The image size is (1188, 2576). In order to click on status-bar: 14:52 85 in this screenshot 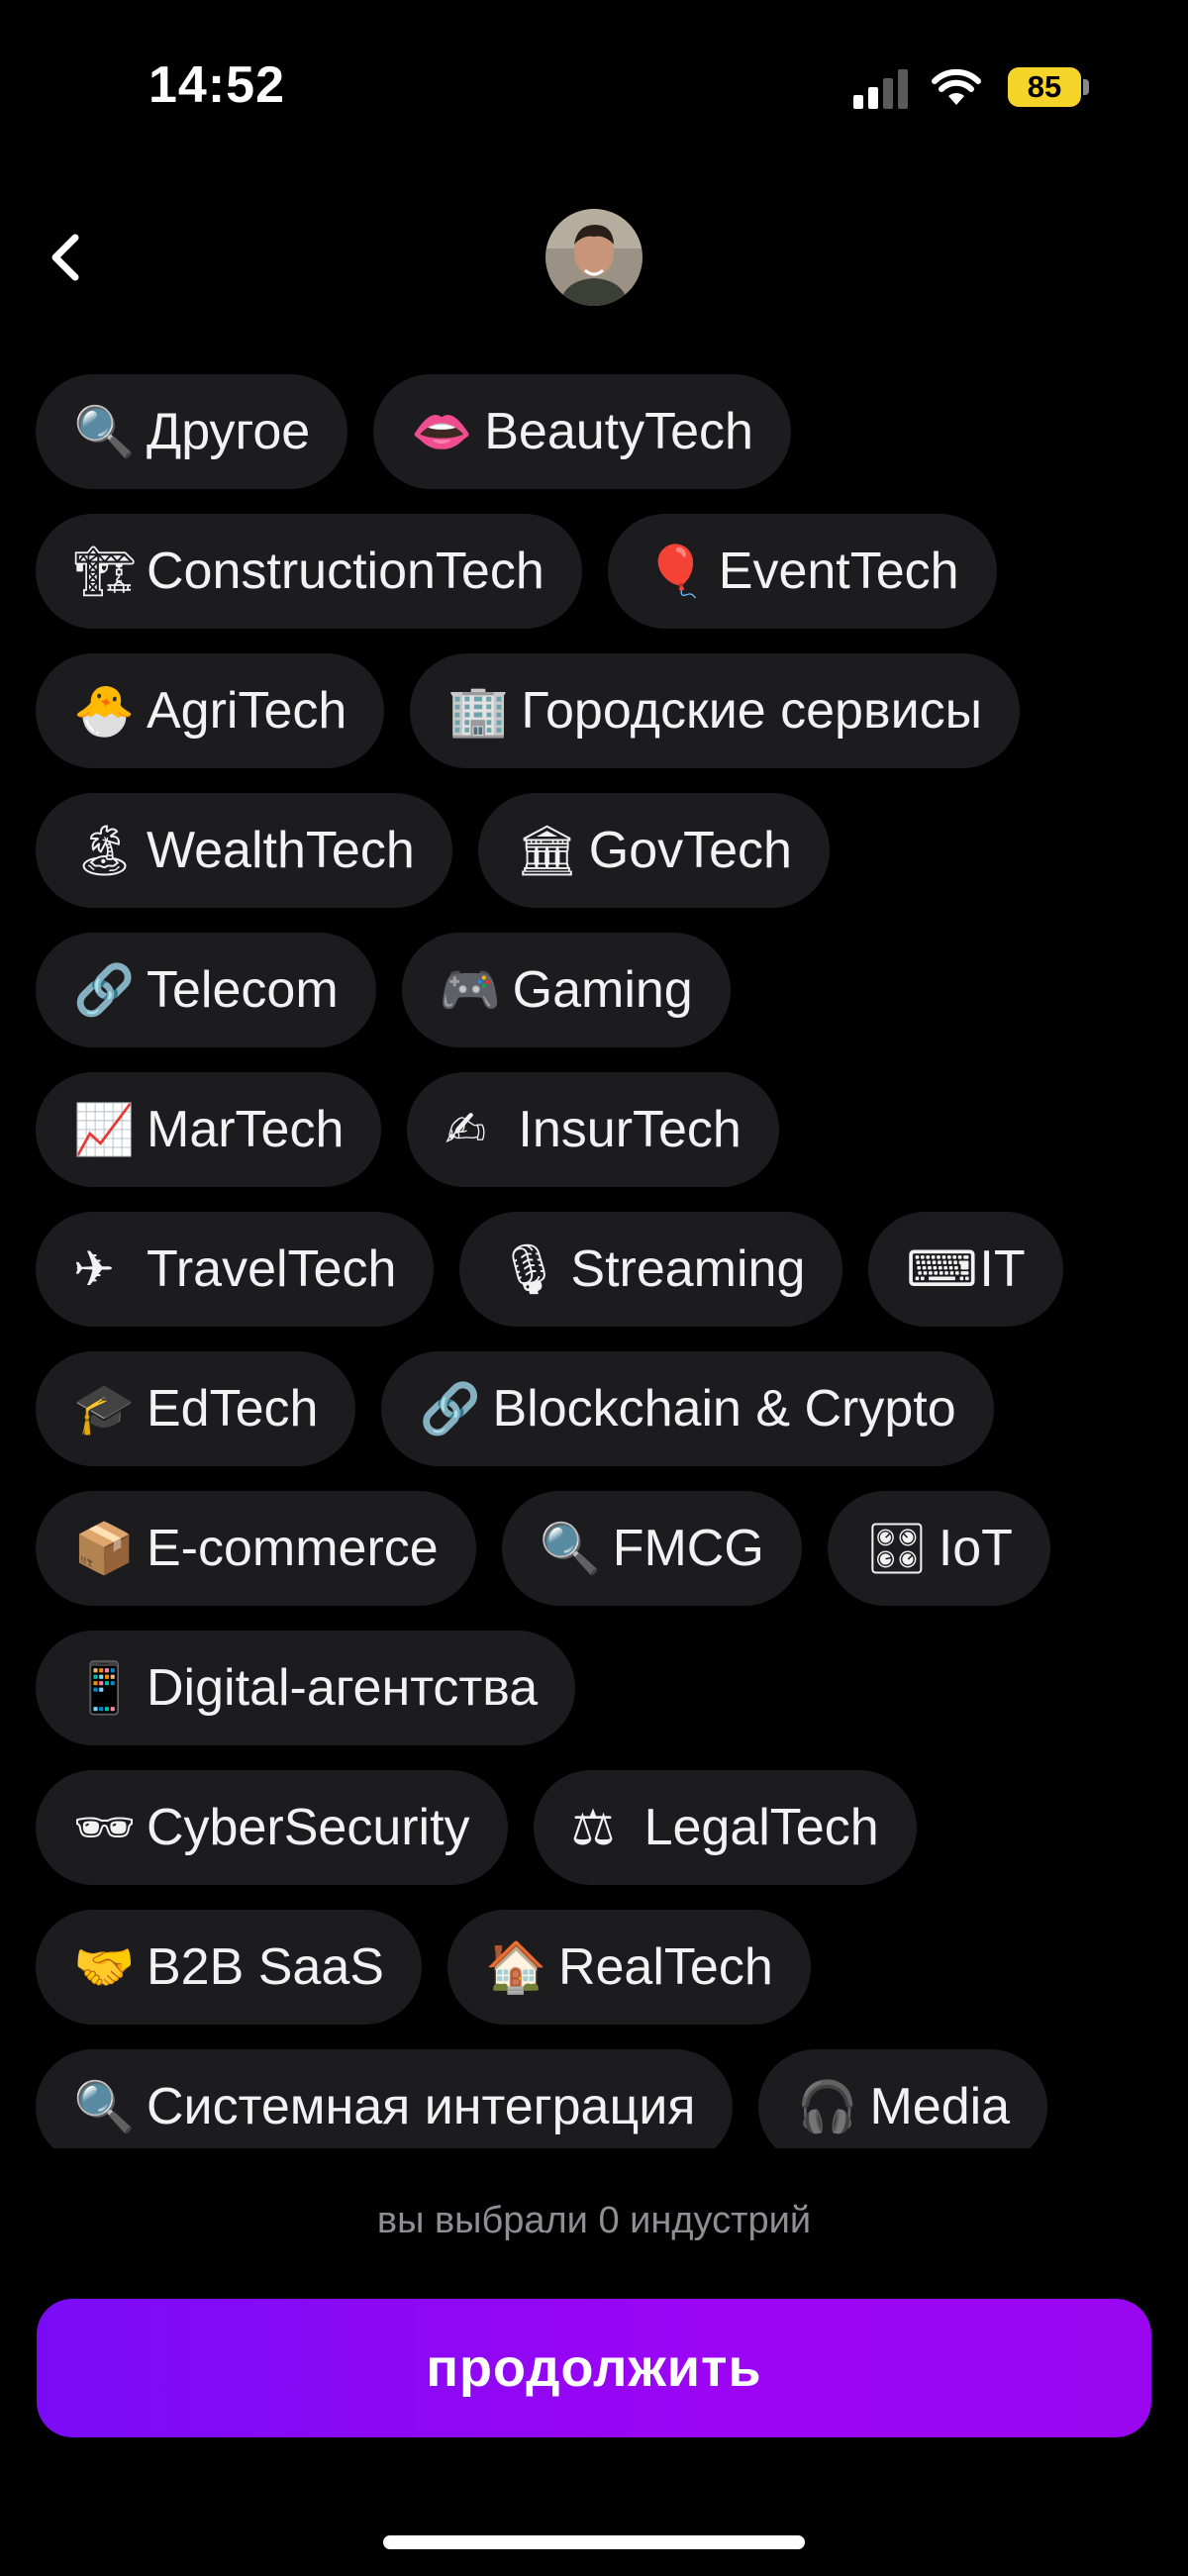, I will do `click(594, 86)`.